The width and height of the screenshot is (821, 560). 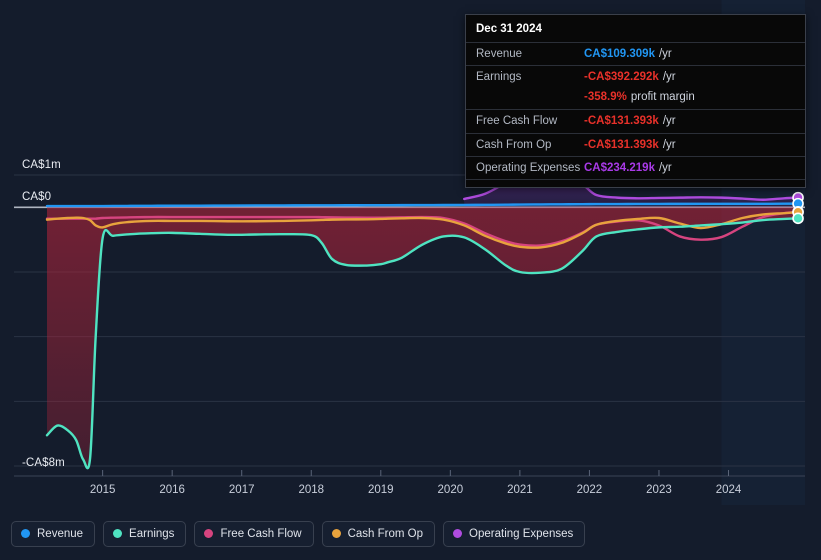 What do you see at coordinates (43, 463) in the screenshot?
I see `y-axis-label-bottom: -CA$8m` at bounding box center [43, 463].